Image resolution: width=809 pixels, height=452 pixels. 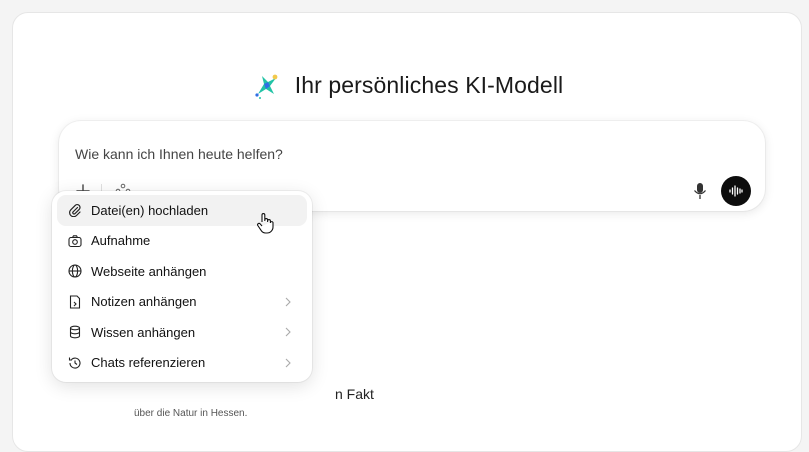 I want to click on menu-item-attach-notes: Notizen anhängen, so click(x=182, y=302).